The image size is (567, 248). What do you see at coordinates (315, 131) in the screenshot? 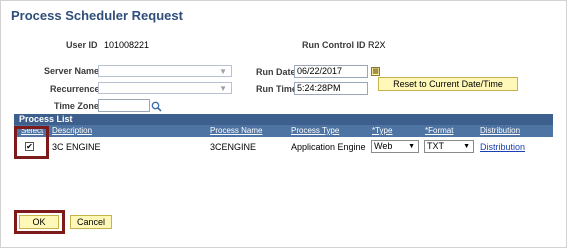
I see `process-type-column-header: Process Type` at bounding box center [315, 131].